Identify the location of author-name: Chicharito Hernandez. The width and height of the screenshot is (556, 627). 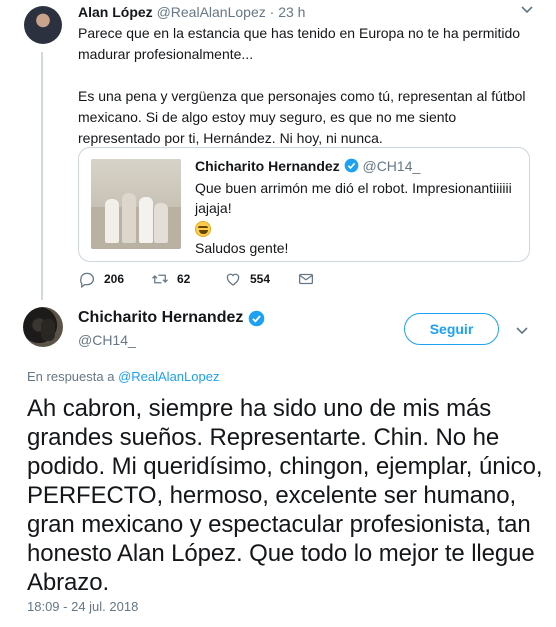
(160, 318).